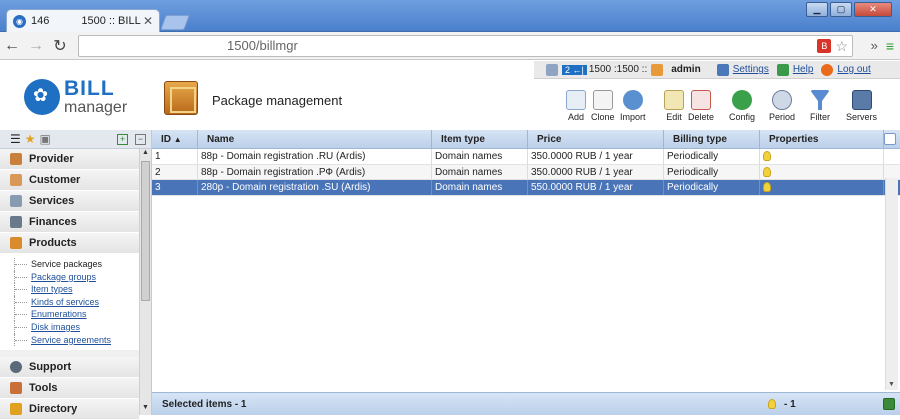 The width and height of the screenshot is (900, 420). Describe the element at coordinates (853, 69) in the screenshot. I see `logout-link: Log out` at that location.